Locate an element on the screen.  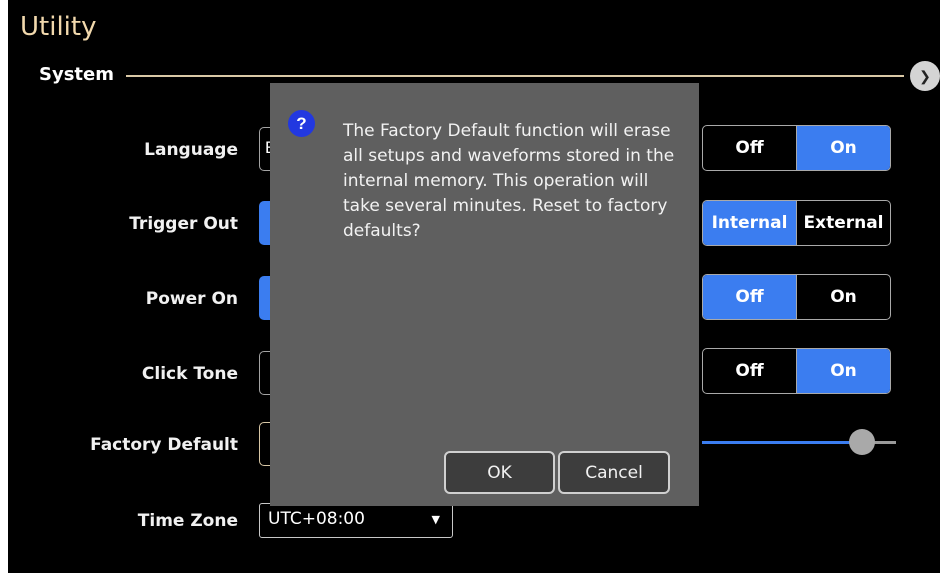
toggle-row3-on: On is located at coordinates (843, 297).